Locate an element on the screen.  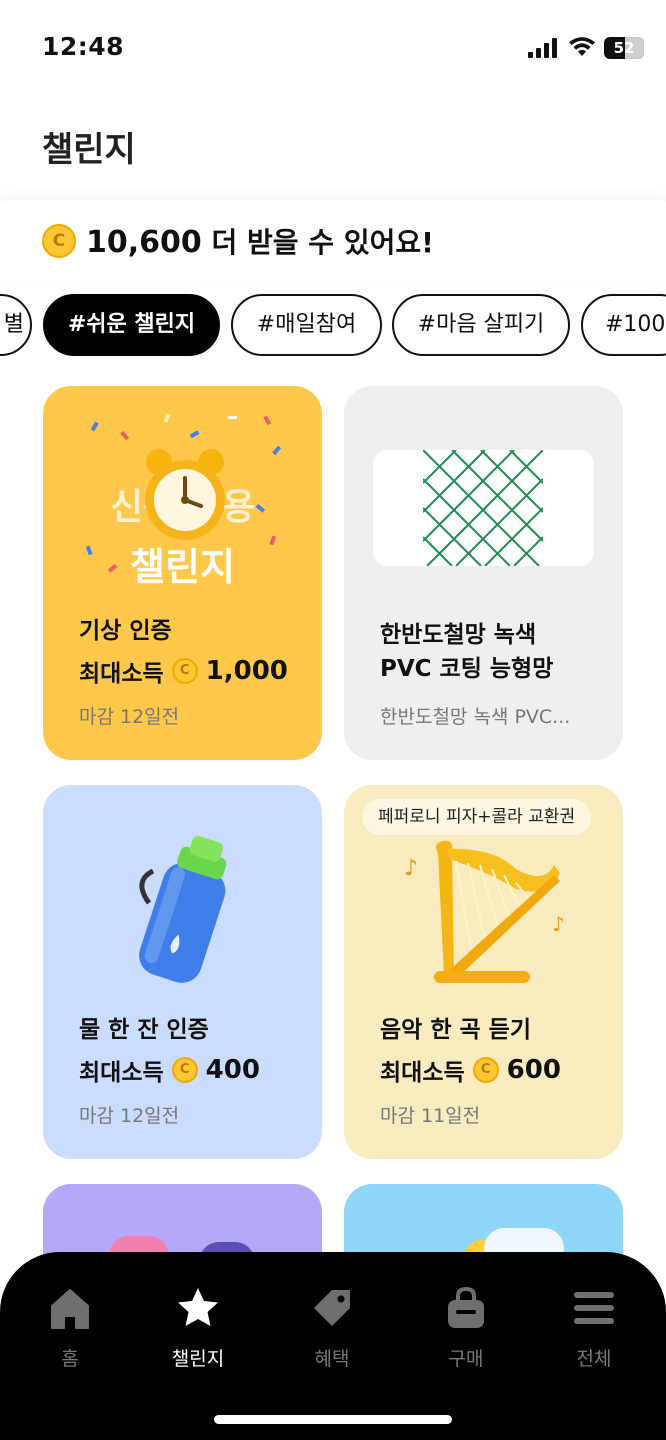
card-reward: 최대소득 C 1,000 is located at coordinates (183, 671).